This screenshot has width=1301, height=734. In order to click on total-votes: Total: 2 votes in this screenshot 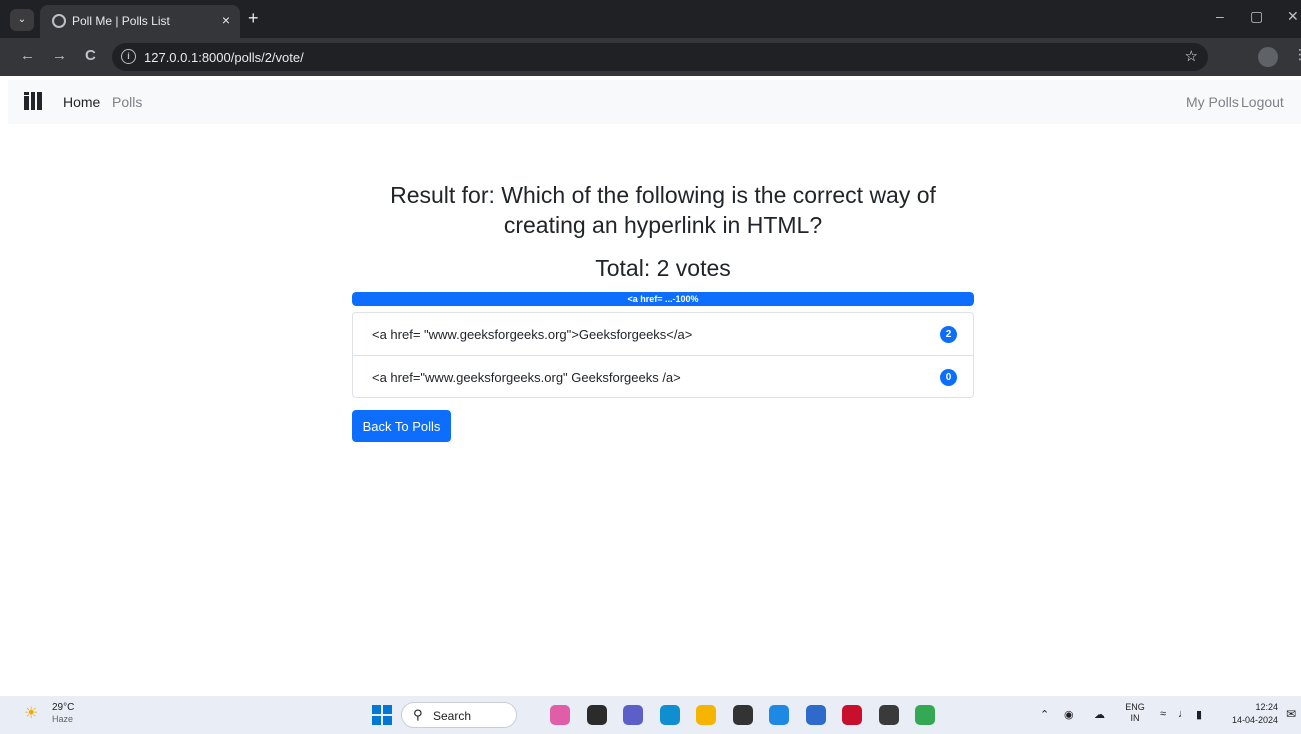, I will do `click(663, 268)`.